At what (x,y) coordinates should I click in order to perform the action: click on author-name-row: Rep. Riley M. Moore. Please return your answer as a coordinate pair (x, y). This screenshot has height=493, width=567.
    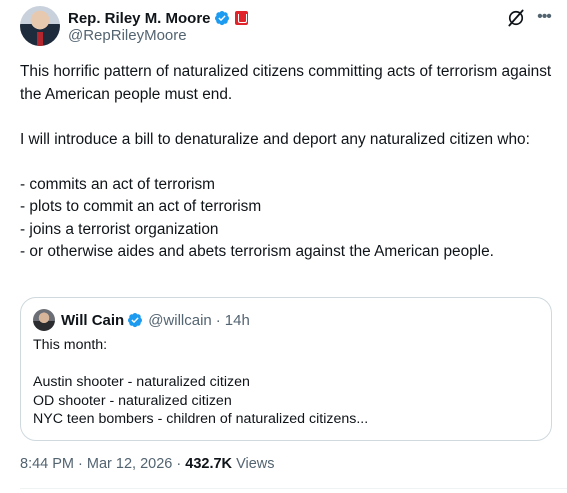
    Looking at the image, I should click on (158, 18).